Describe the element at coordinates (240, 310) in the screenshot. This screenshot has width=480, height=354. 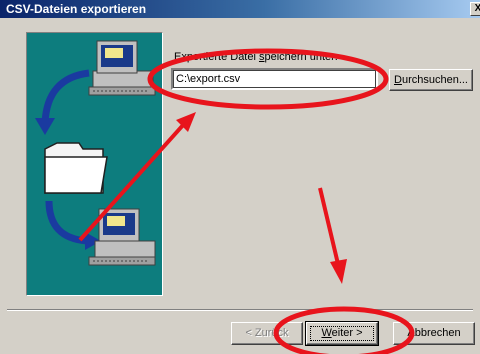
I see `separator` at that location.